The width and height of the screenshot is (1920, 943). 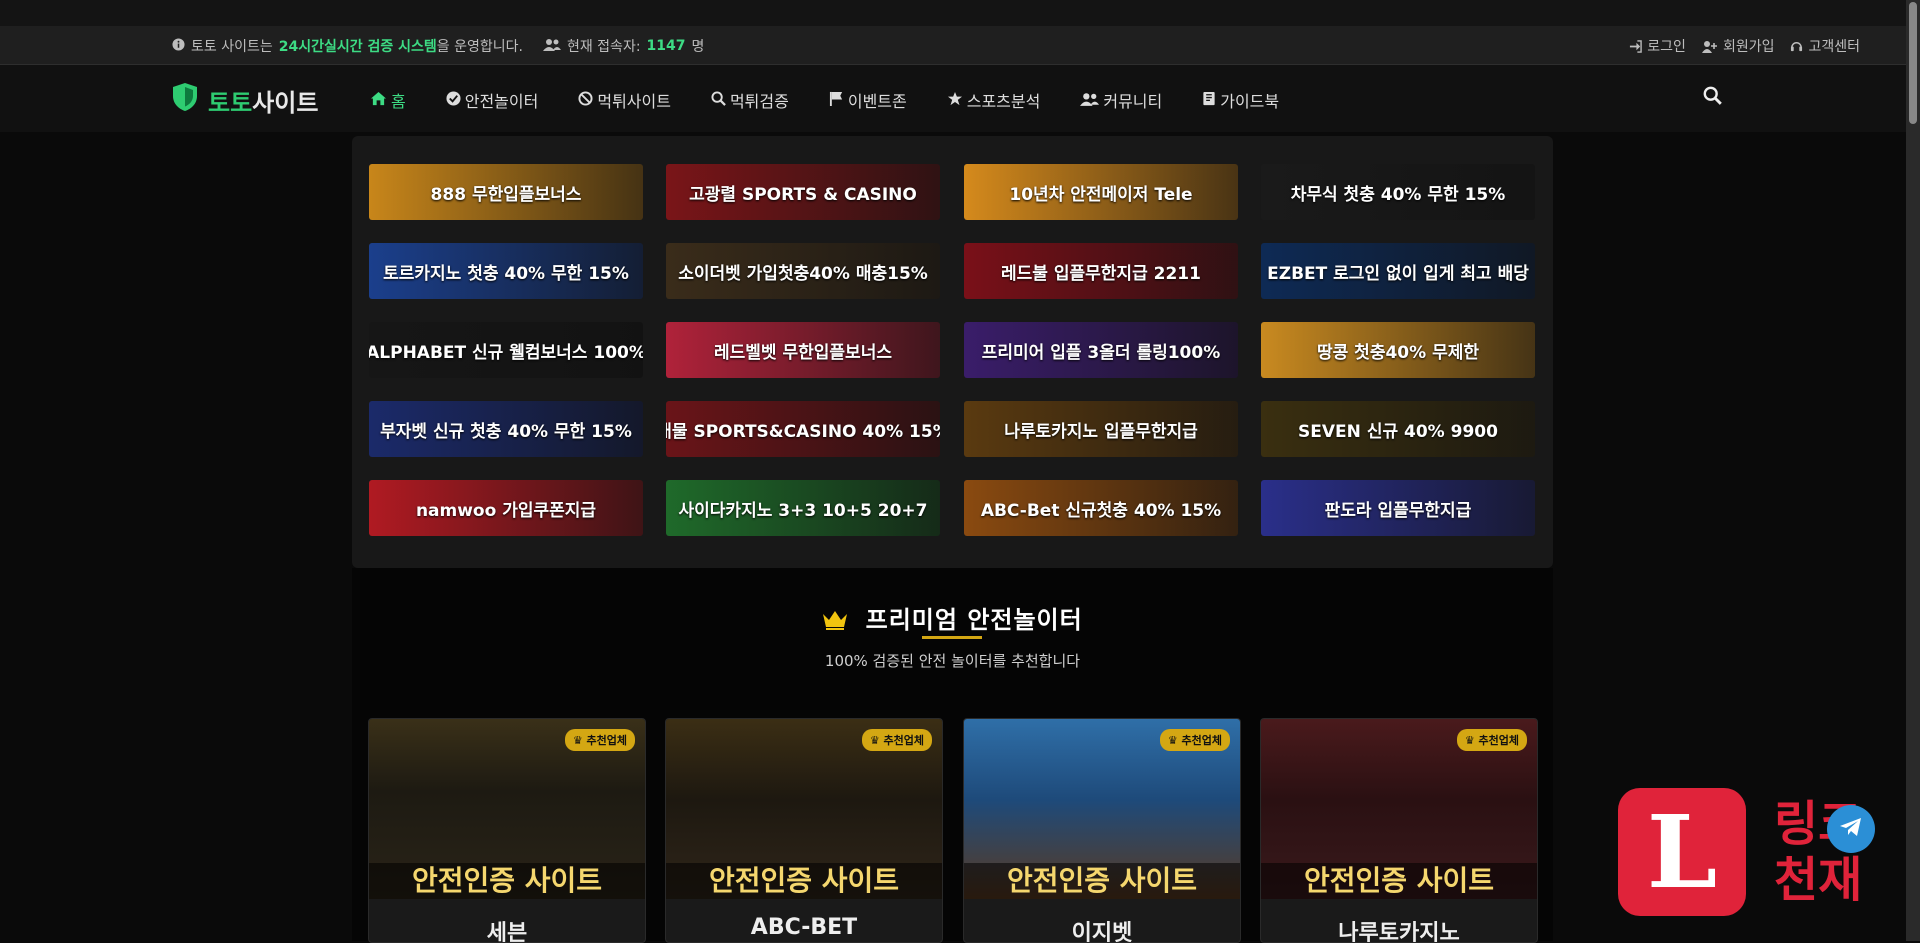 I want to click on recommend-badge: ♛ 추천업체, so click(x=896, y=740).